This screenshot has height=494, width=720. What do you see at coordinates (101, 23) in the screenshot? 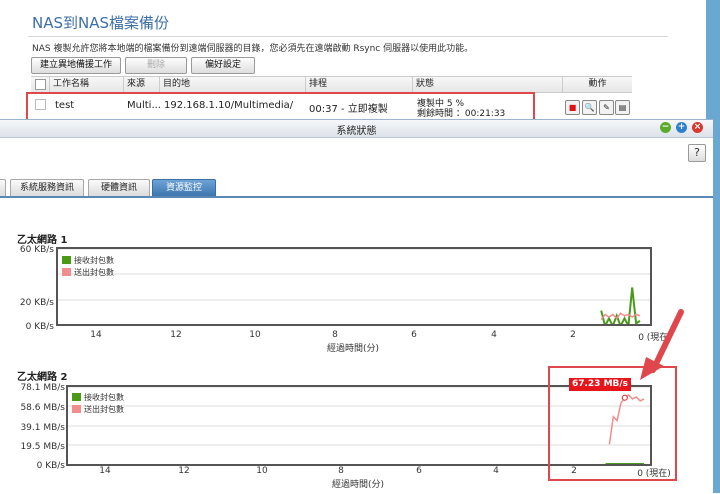
I see `page-title: NAS到NAS檔案備份` at bounding box center [101, 23].